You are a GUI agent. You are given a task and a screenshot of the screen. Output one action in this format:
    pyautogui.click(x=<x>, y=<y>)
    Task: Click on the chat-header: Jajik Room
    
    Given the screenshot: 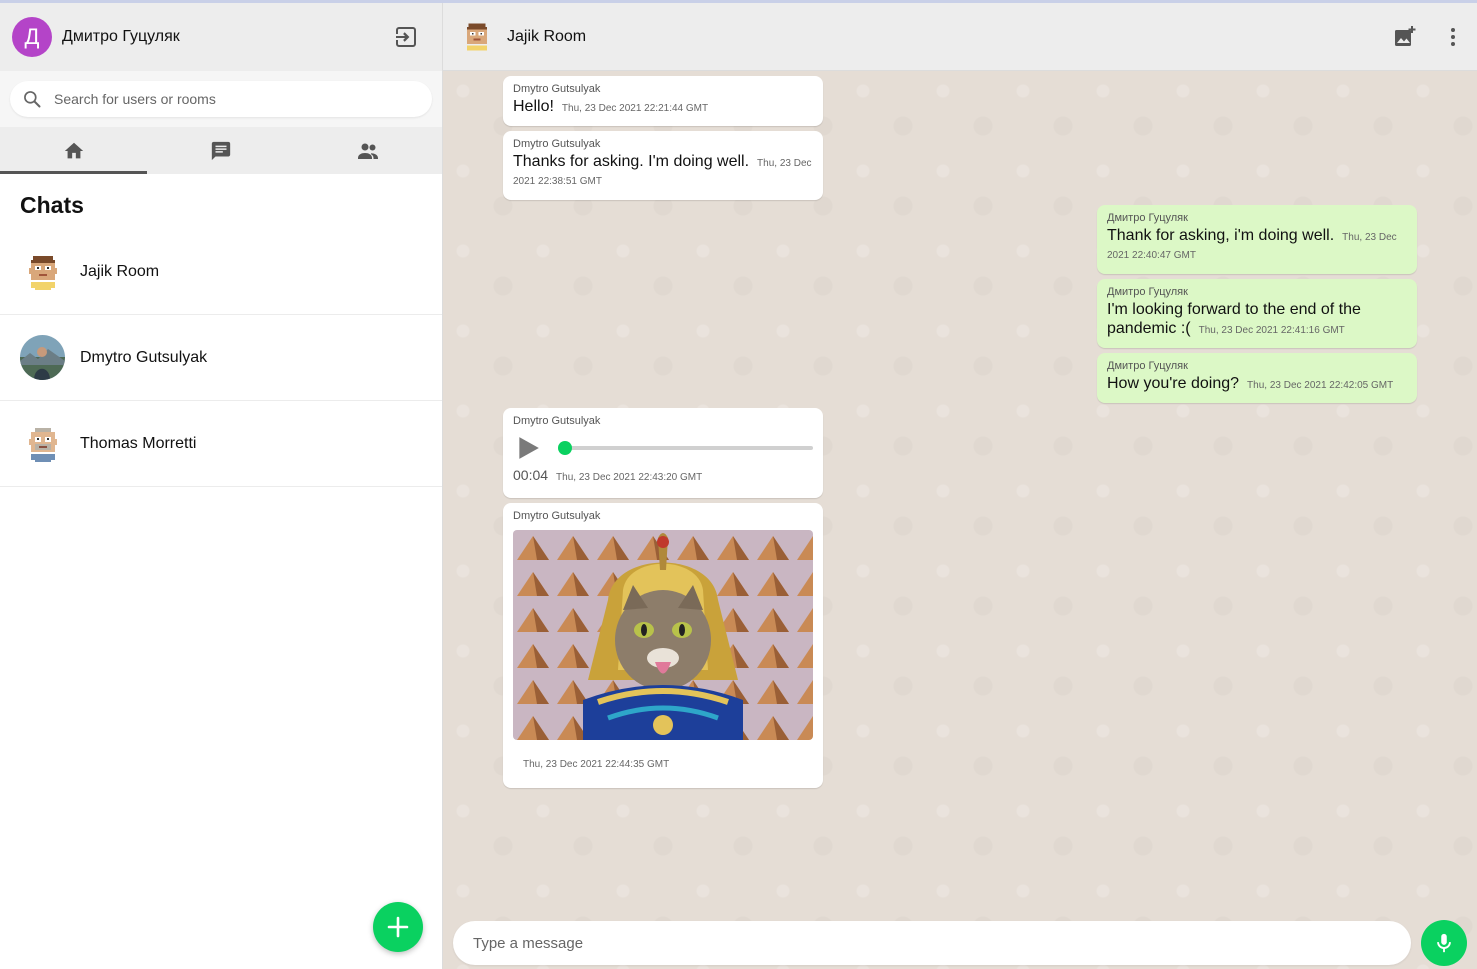 What is the action you would take?
    pyautogui.click(x=960, y=37)
    